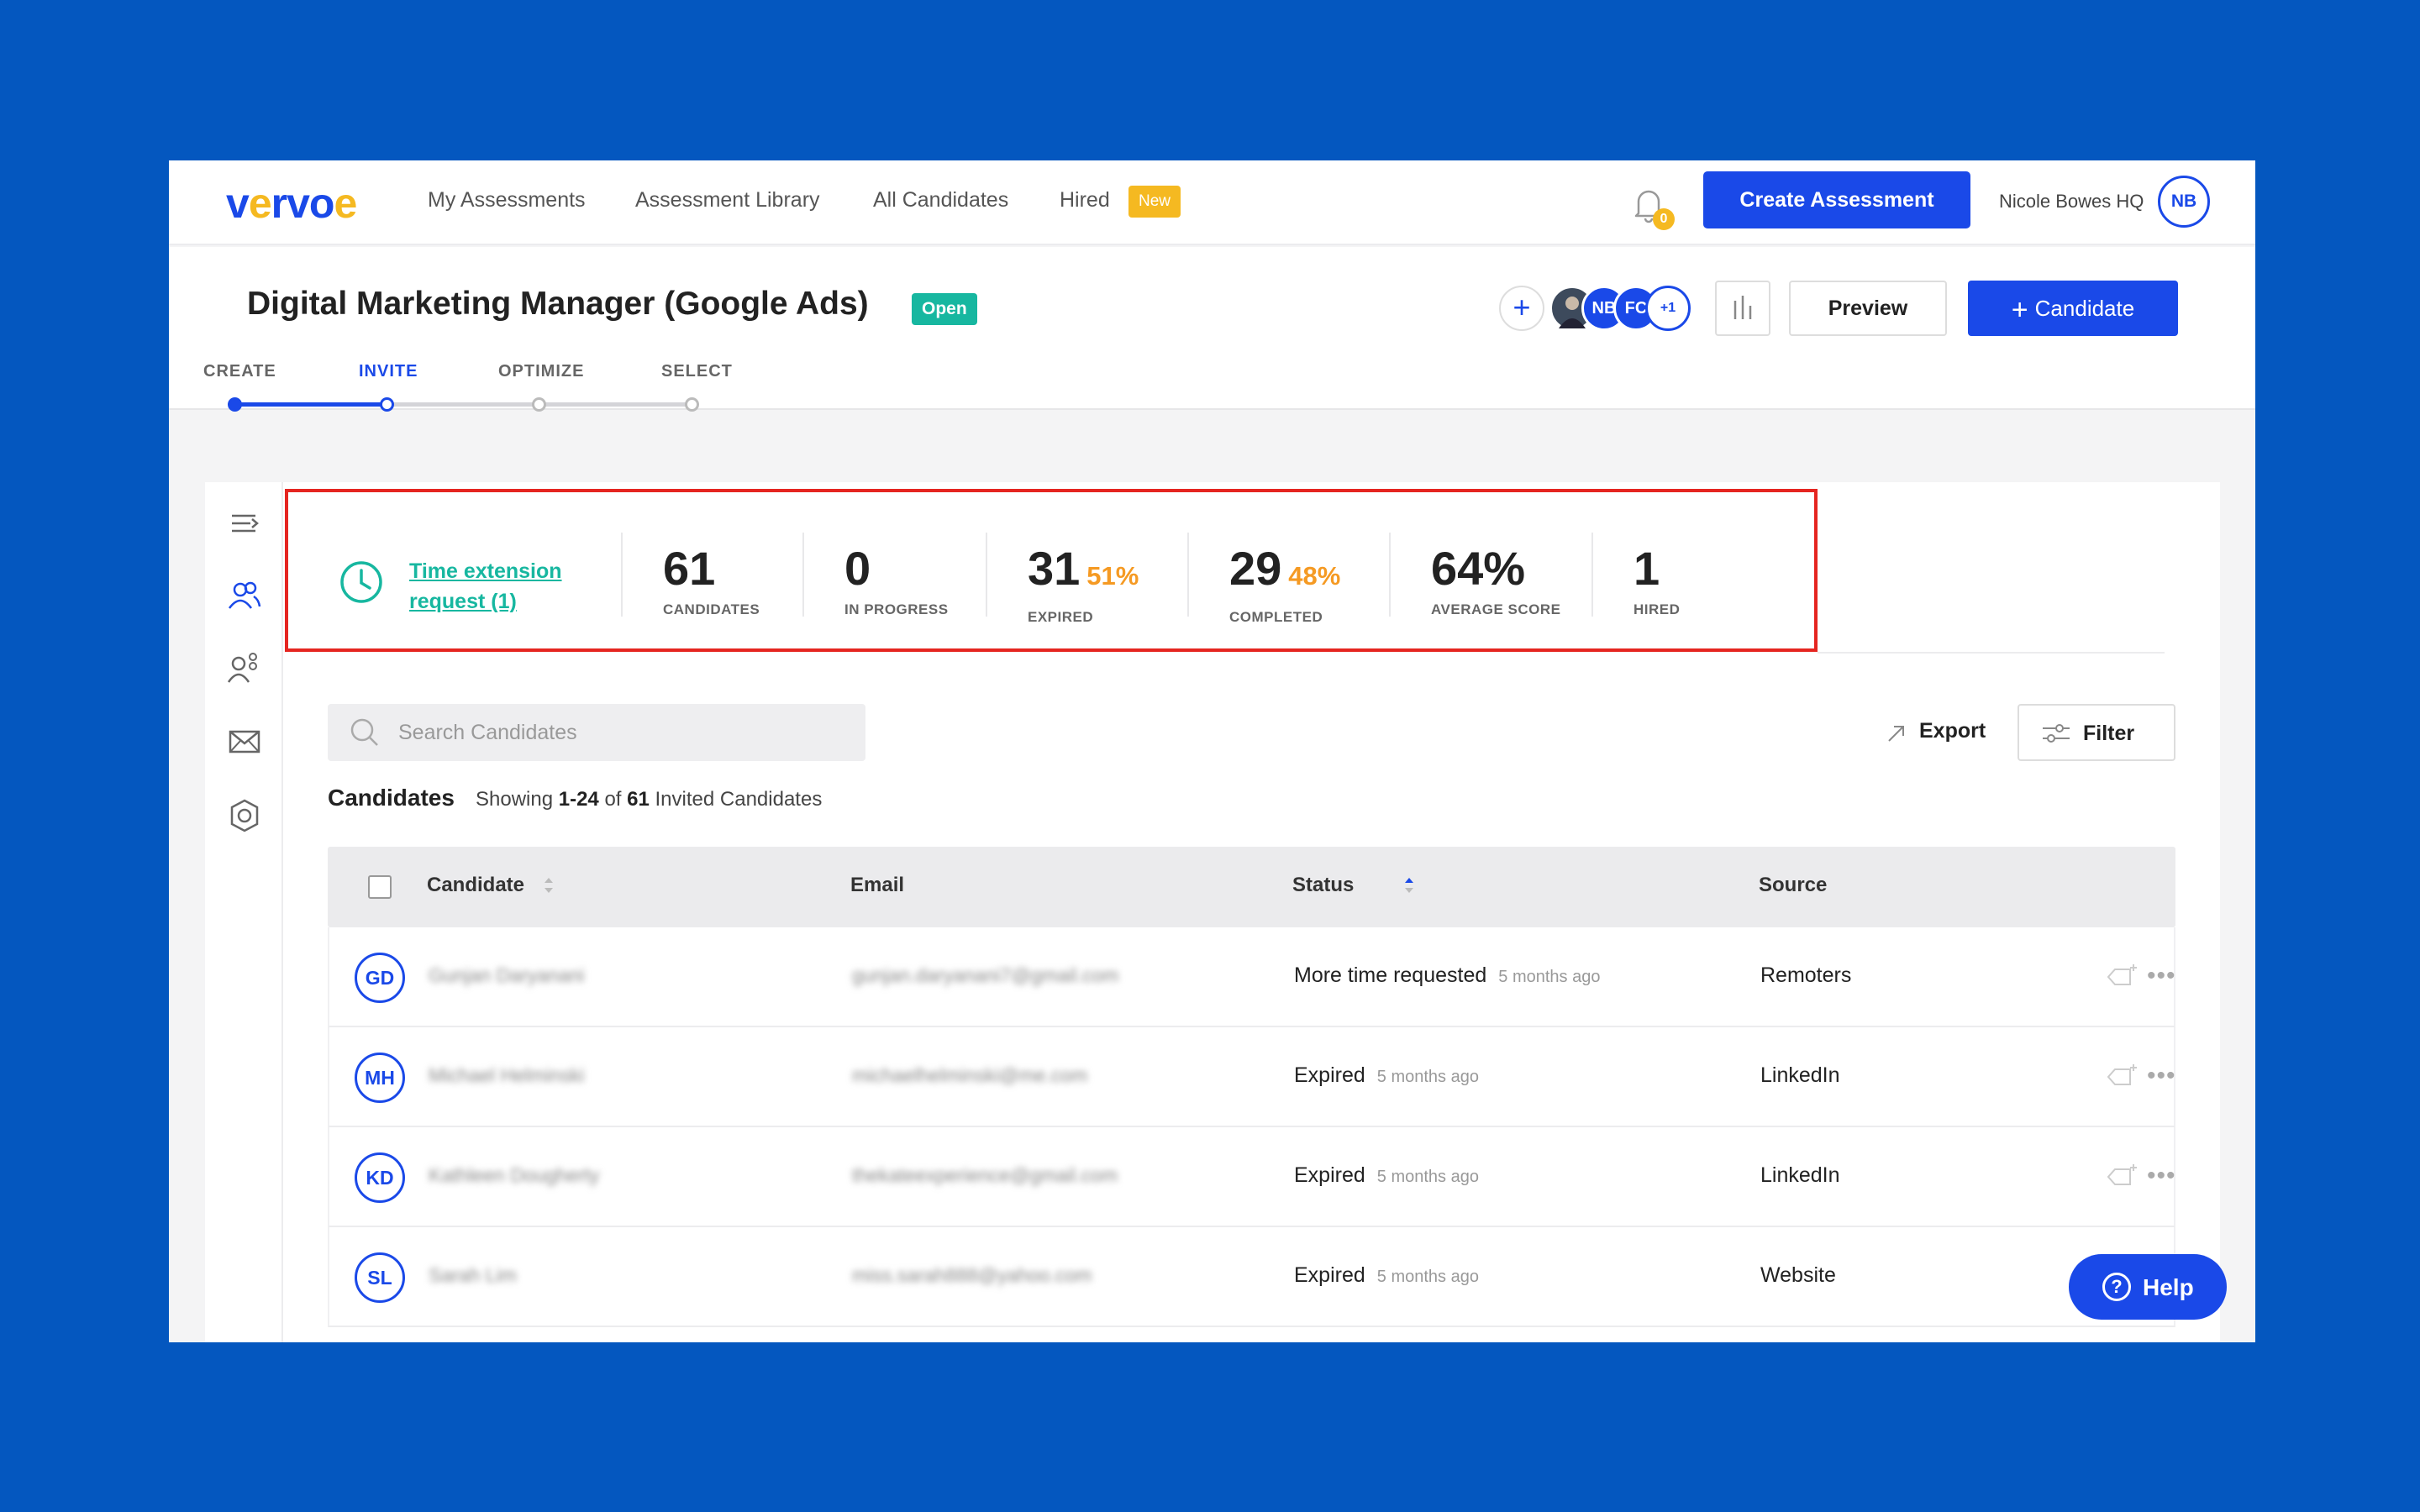 The height and width of the screenshot is (1512, 2420). I want to click on nav-assessment-library: Assessment Library, so click(727, 200).